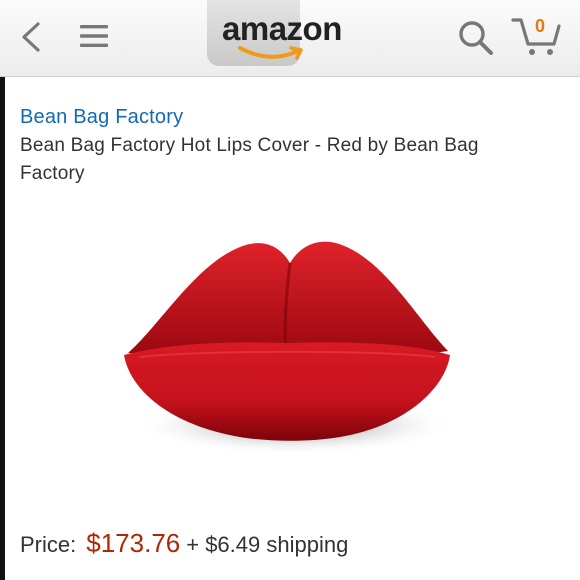 The height and width of the screenshot is (580, 580). I want to click on back-icon, so click(31, 37).